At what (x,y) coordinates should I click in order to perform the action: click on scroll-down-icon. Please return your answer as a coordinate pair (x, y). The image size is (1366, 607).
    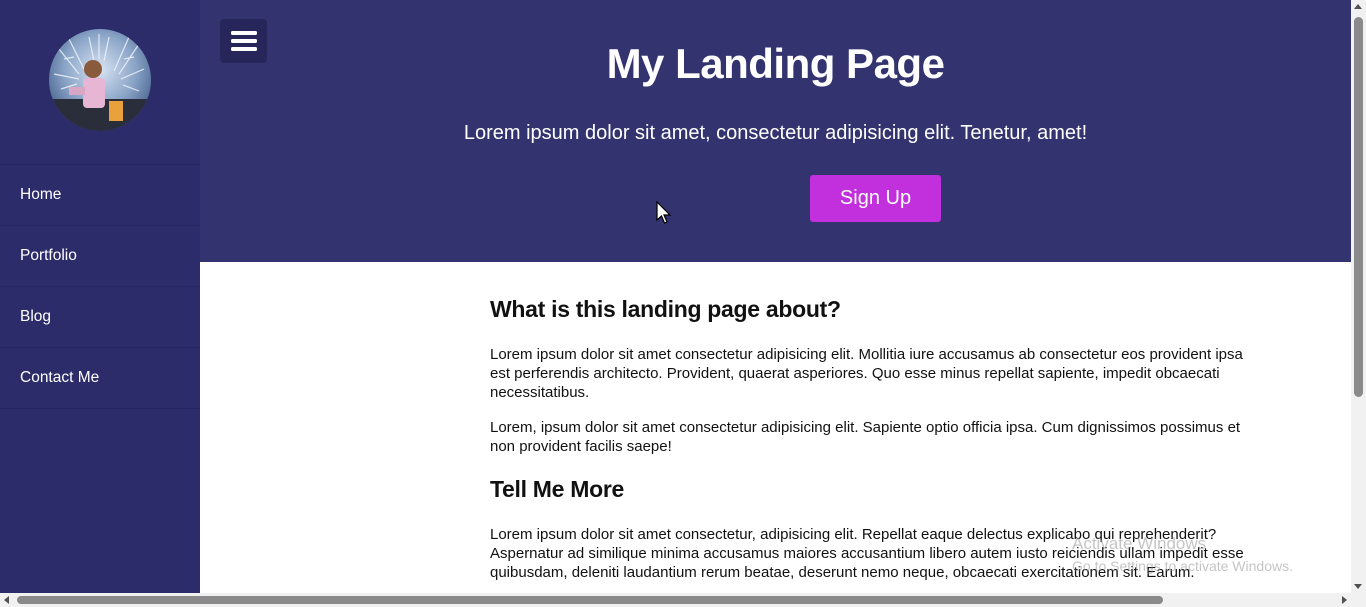
    Looking at the image, I should click on (1358, 586).